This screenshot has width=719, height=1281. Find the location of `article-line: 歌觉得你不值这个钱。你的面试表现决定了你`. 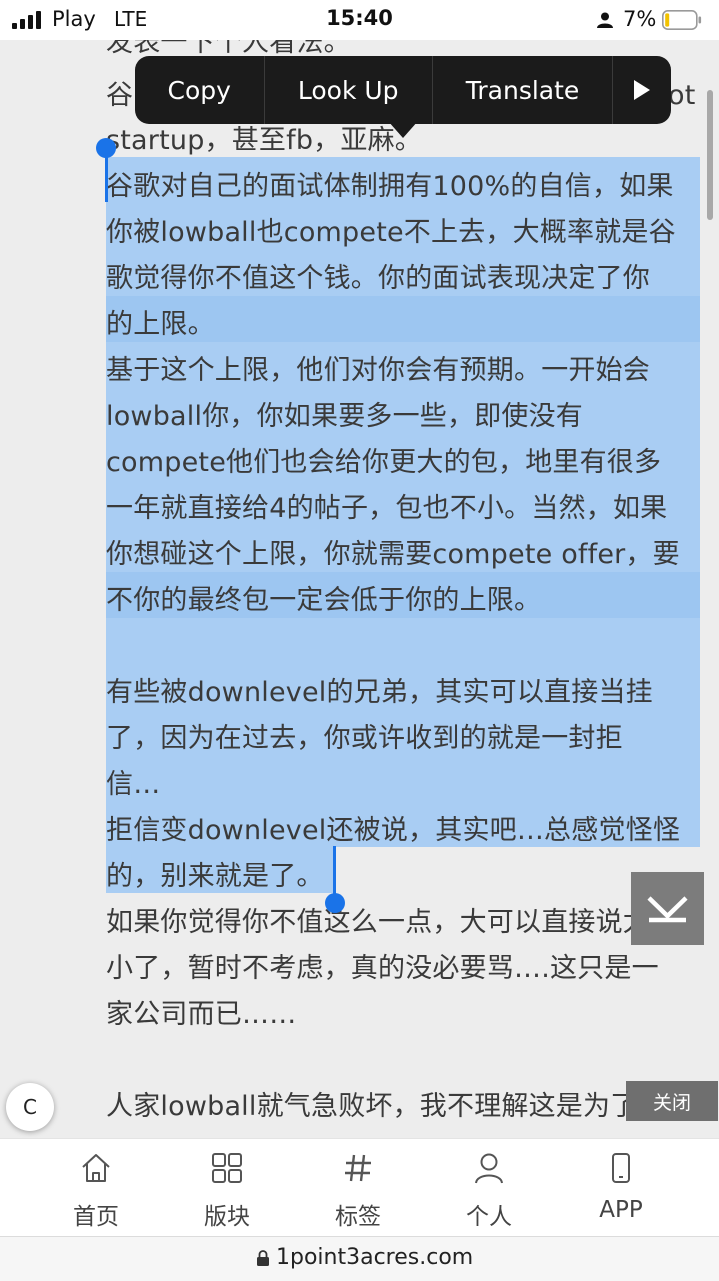

article-line: 歌觉得你不值这个钱。你的面试表现决定了你 is located at coordinates (378, 278).